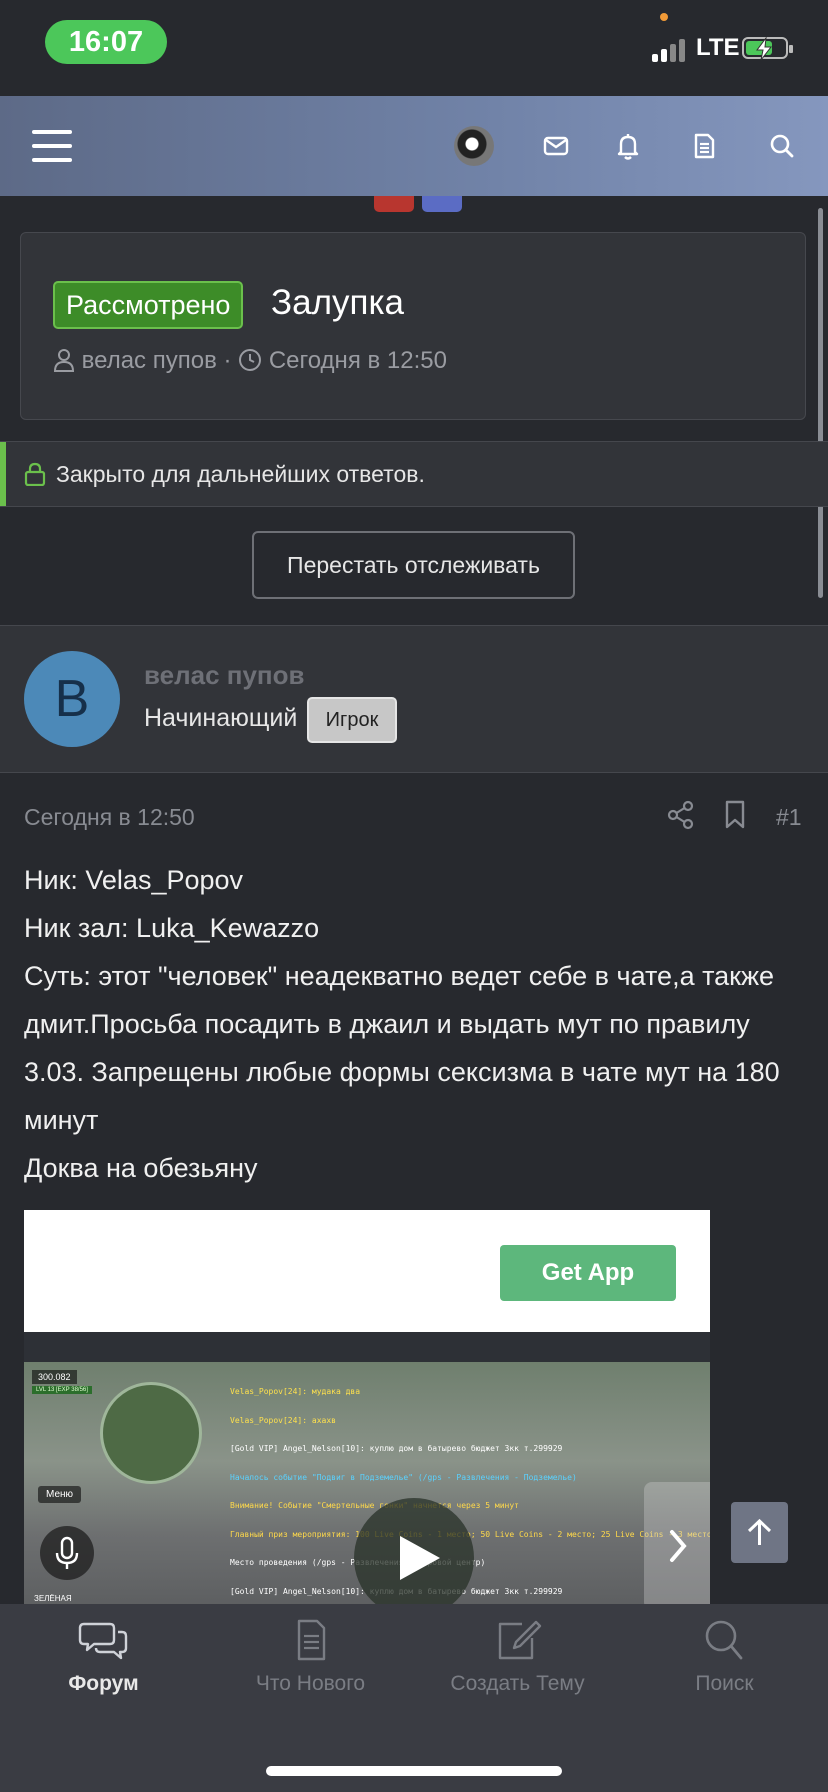 The image size is (828, 1792). What do you see at coordinates (54, 1377) in the screenshot?
I see `game-hud-money: 300.082` at bounding box center [54, 1377].